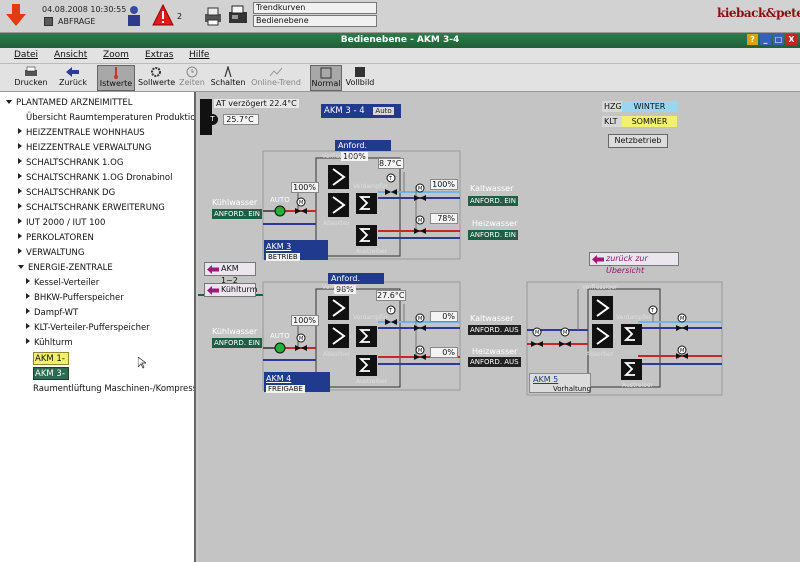 The height and width of the screenshot is (562, 800). Describe the element at coordinates (296, 250) in the screenshot. I see `akm3-status-badge: AKM 3 BETRIEB` at that location.